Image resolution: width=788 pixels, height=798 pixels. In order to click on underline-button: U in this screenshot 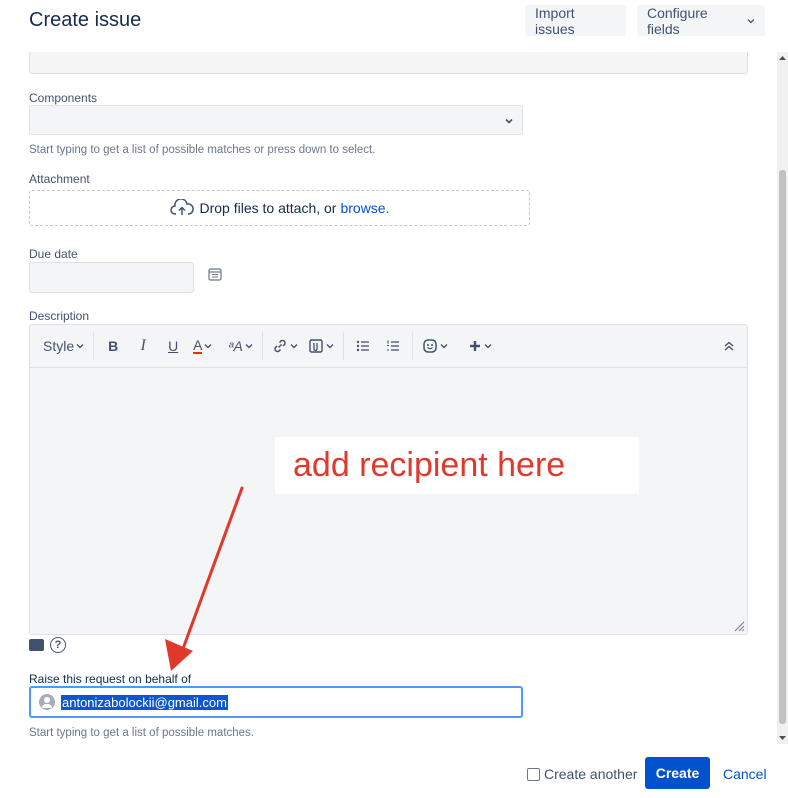, I will do `click(173, 346)`.